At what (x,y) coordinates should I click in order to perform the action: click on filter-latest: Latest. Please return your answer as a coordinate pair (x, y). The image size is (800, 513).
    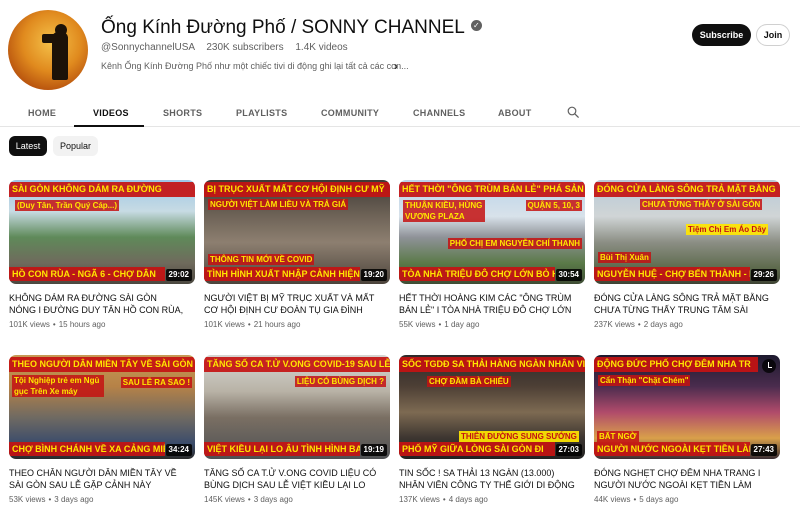
    Looking at the image, I should click on (28, 146).